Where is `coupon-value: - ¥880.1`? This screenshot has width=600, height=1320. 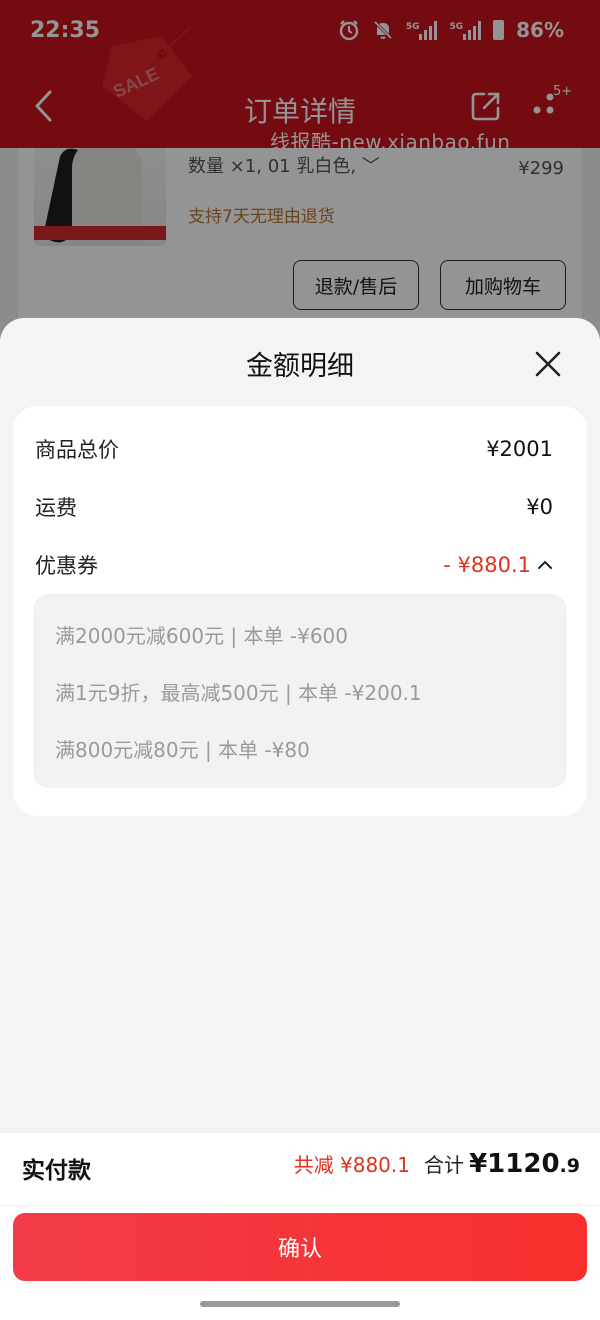 coupon-value: - ¥880.1 is located at coordinates (487, 565).